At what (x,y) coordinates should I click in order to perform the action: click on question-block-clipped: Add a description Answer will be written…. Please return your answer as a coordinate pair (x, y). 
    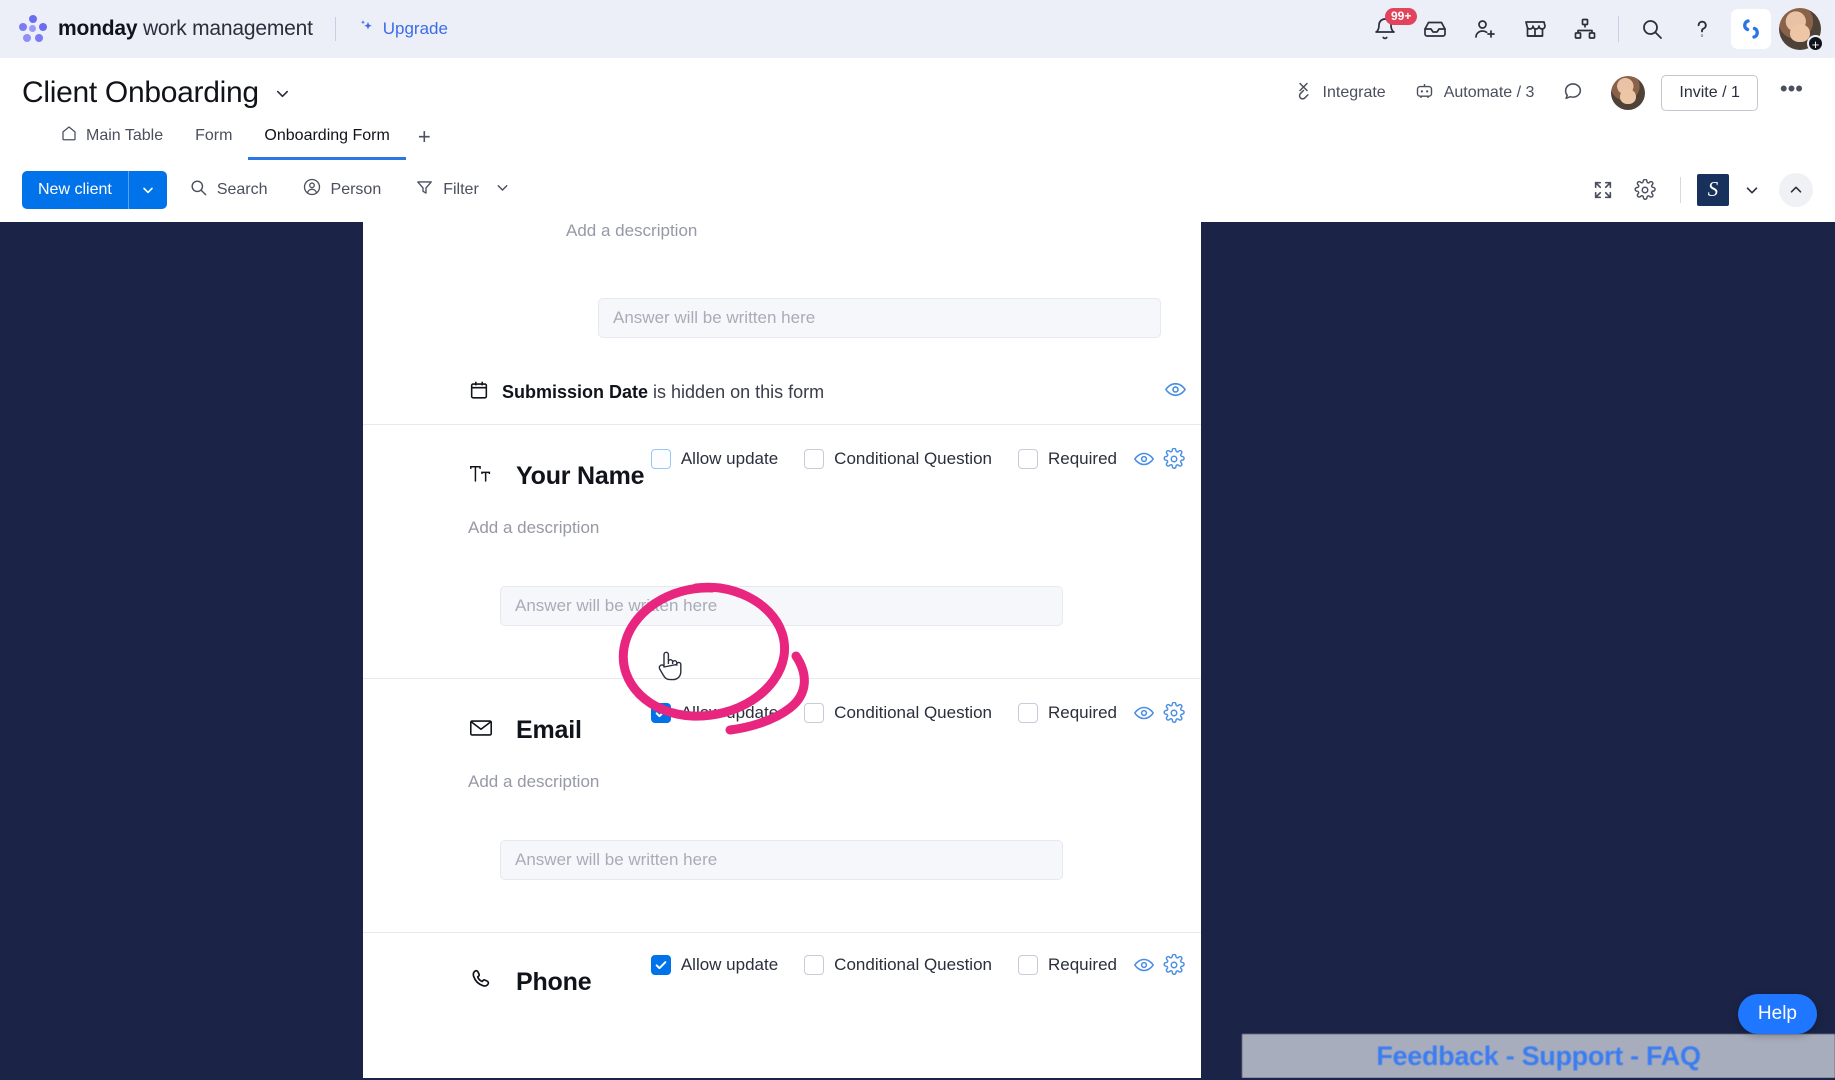
    Looking at the image, I should click on (782, 280).